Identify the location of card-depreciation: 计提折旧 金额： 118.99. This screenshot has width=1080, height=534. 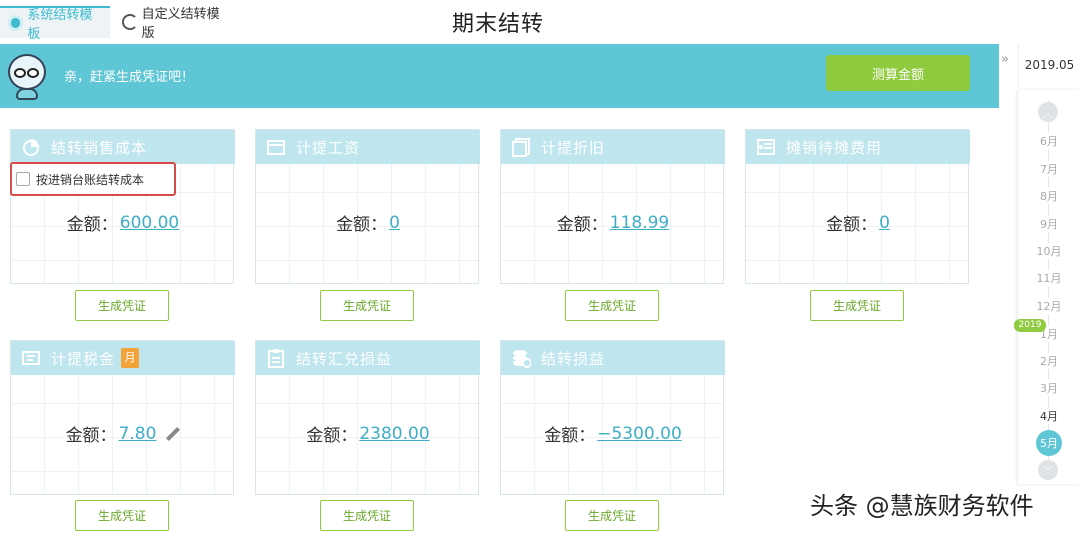
(612, 206).